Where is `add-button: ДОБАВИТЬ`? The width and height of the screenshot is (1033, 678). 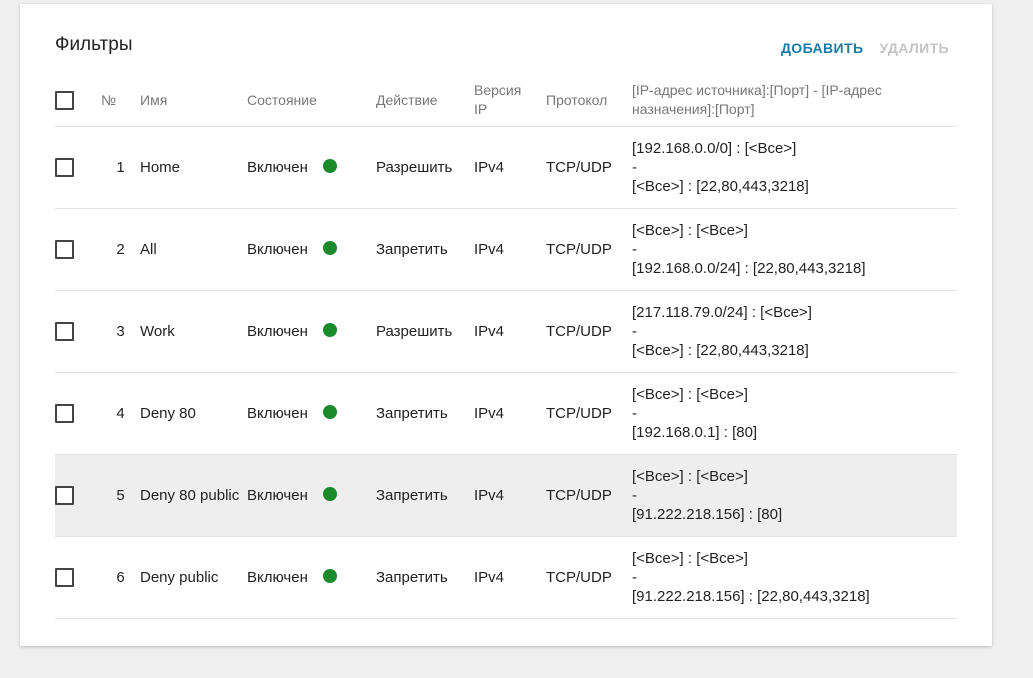 add-button: ДОБАВИТЬ is located at coordinates (822, 48).